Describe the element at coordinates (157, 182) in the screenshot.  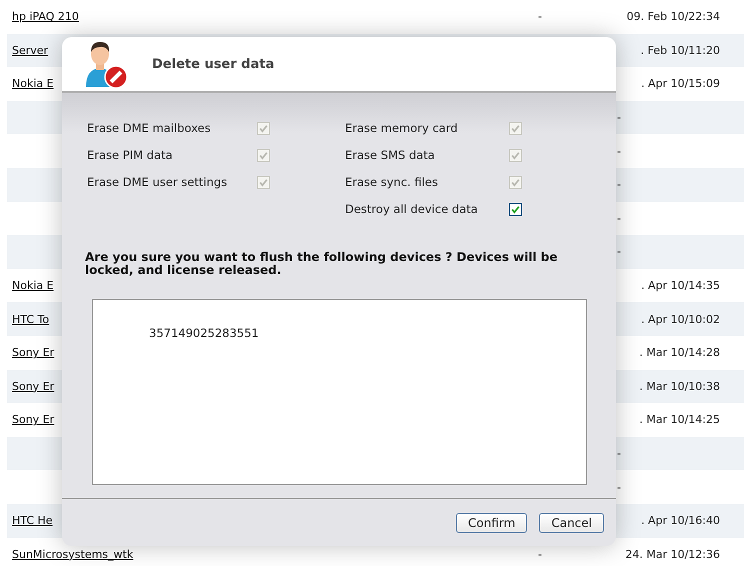
I see `option-label: Erase DME user settings` at that location.